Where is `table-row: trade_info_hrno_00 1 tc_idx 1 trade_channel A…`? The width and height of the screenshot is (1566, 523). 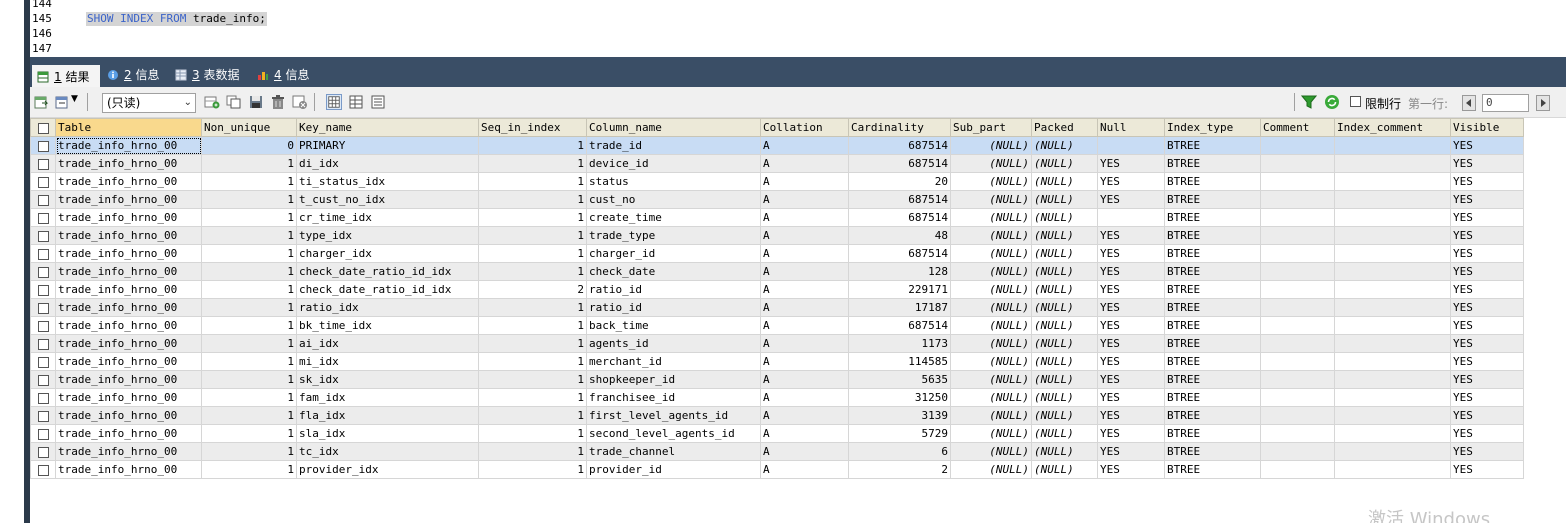 table-row: trade_info_hrno_00 1 tc_idx 1 trade_channel A… is located at coordinates (777, 451).